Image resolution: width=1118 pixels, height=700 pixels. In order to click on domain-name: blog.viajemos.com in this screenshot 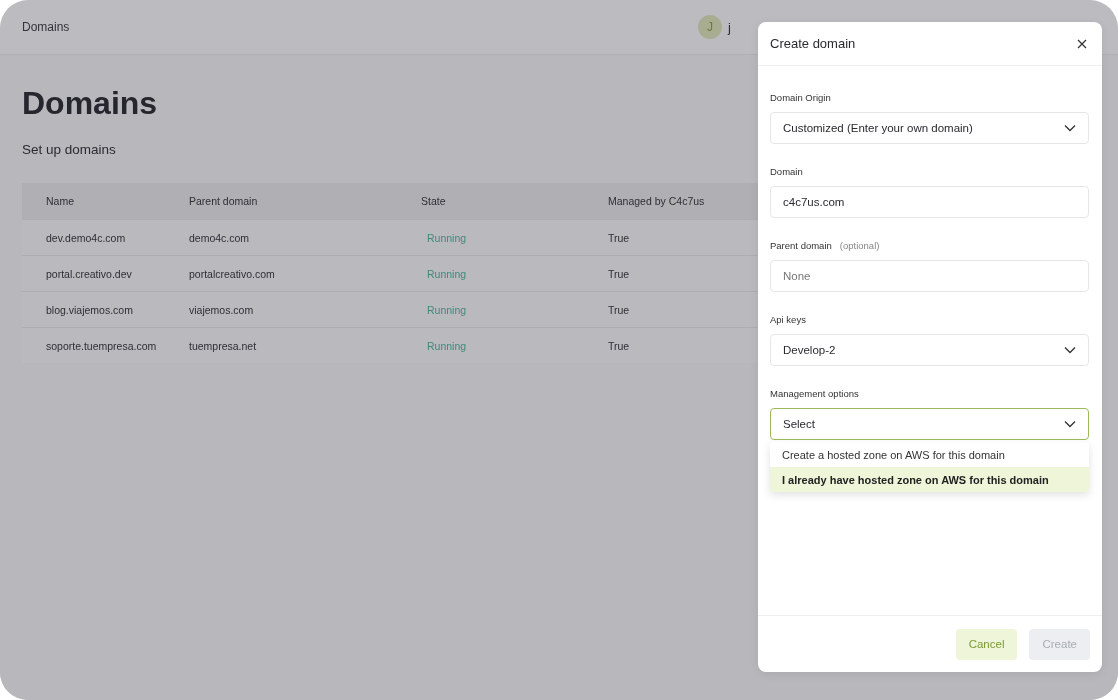, I will do `click(89, 309)`.